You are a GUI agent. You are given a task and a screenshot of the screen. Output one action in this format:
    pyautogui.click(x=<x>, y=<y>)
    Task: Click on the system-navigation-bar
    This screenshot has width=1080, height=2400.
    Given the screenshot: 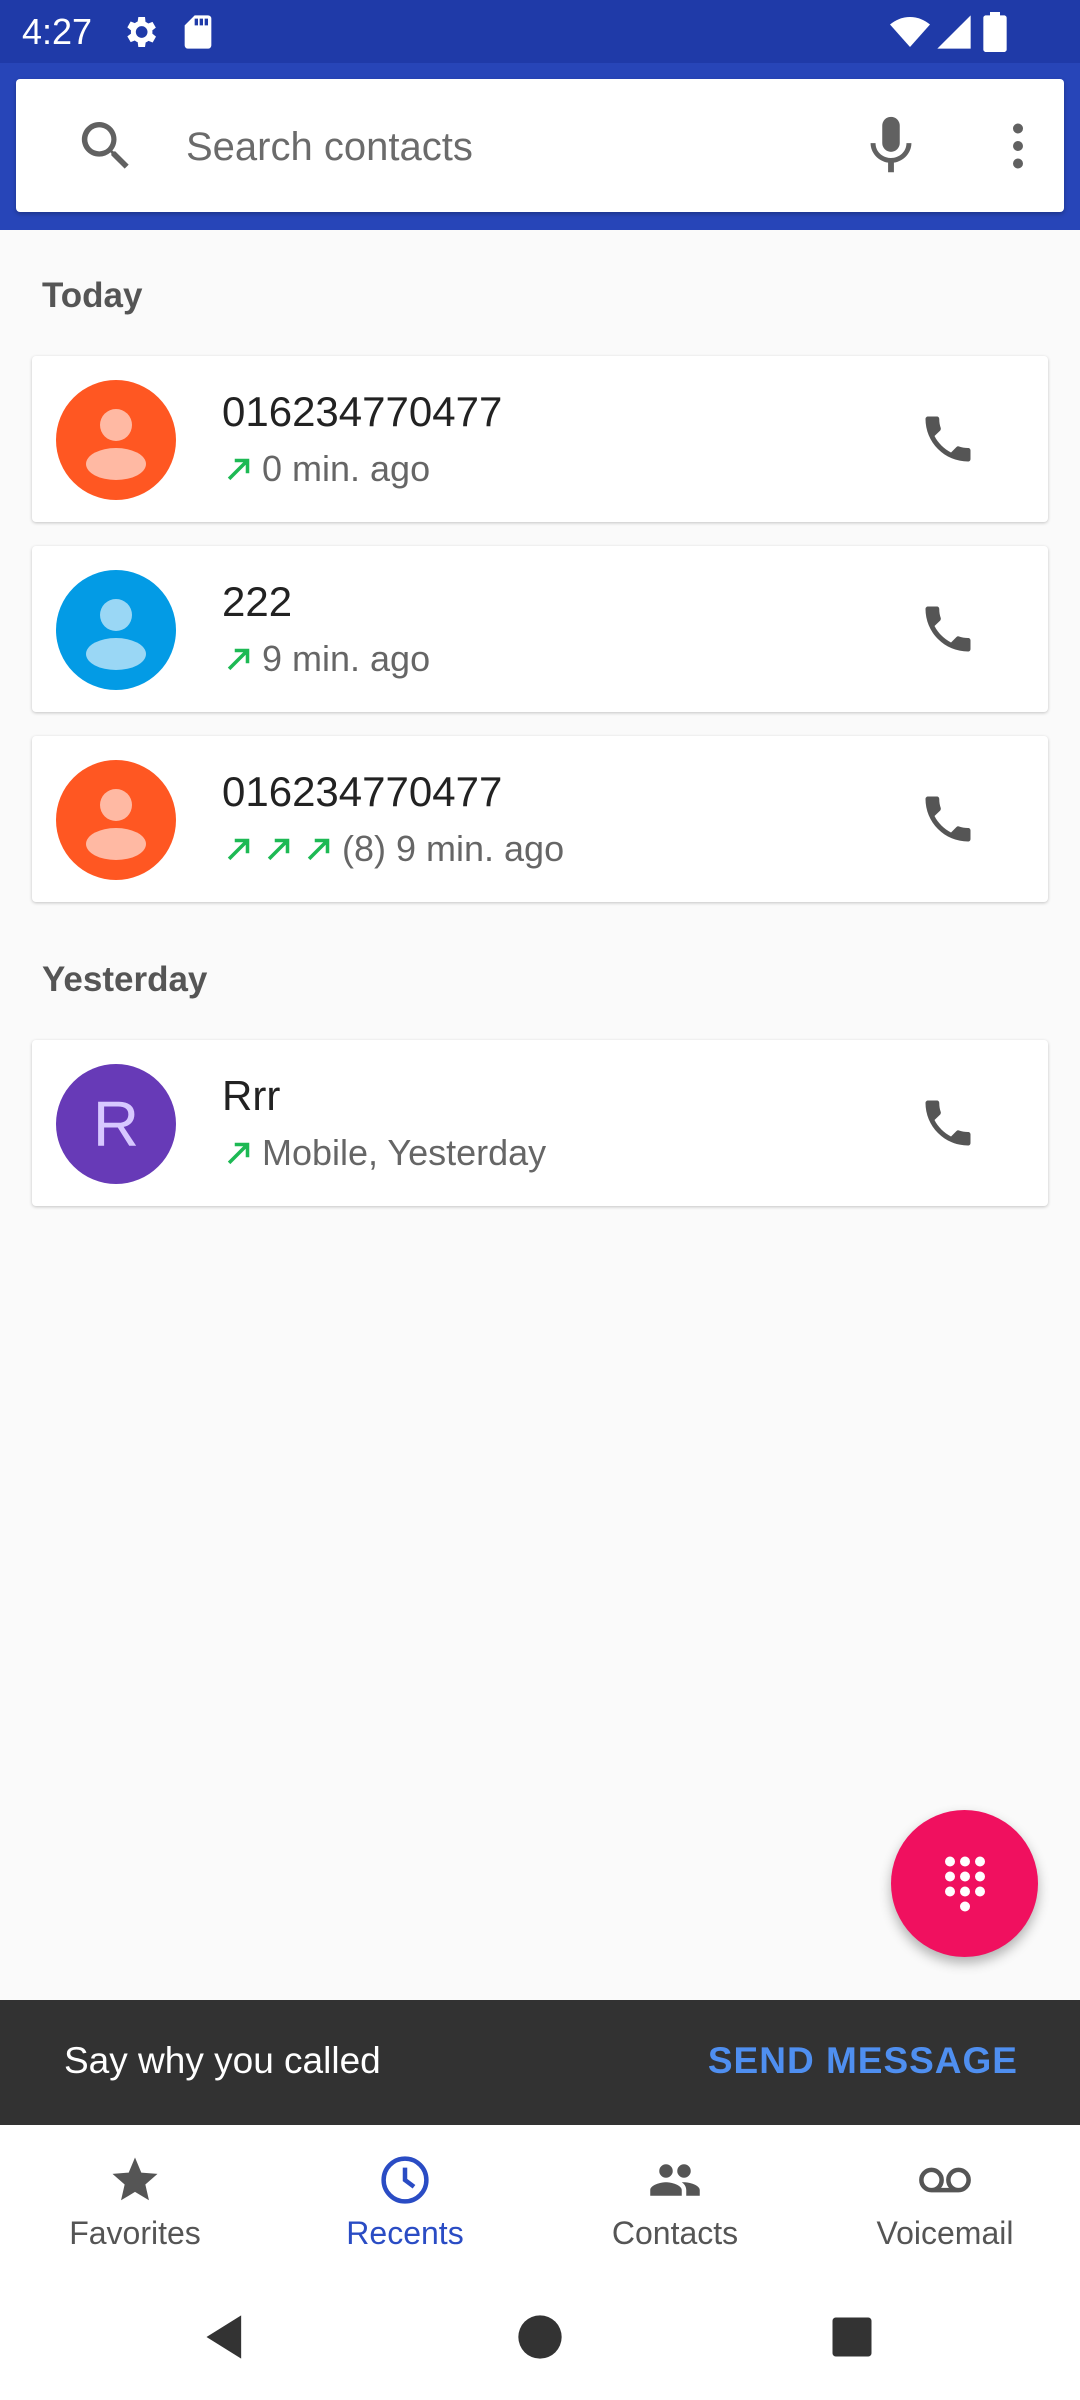 What is the action you would take?
    pyautogui.click(x=540, y=2336)
    